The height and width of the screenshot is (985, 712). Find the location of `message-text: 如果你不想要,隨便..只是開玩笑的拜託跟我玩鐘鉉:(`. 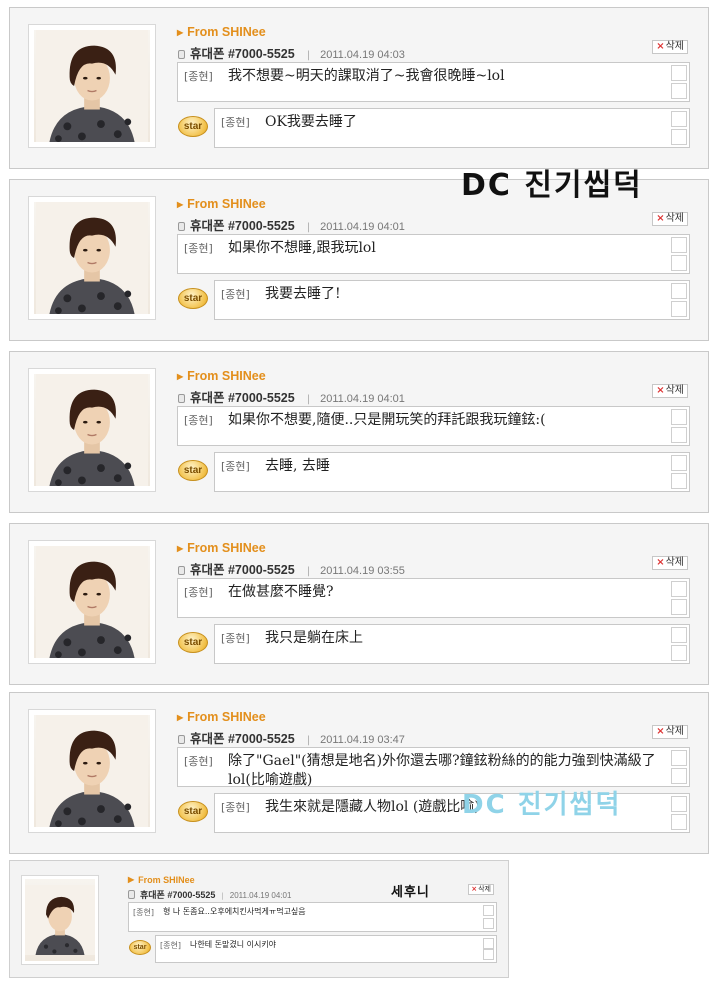

message-text: 如果你不想要,隨便..只是開玩笑的拜託跟我玩鐘鉉:( is located at coordinates (387, 420).